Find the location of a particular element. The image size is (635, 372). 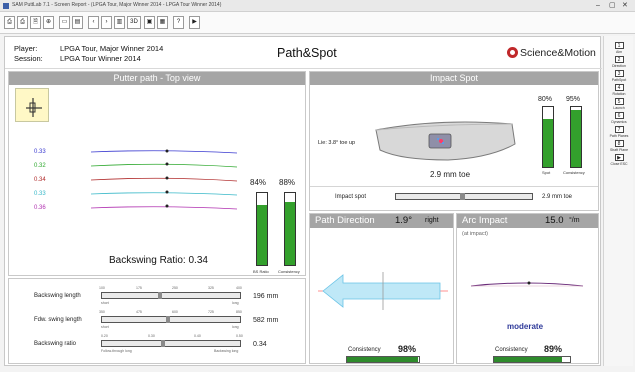

backswing-ratio-text: Backswing Ratio: 0.34 is located at coordinates (158, 260).